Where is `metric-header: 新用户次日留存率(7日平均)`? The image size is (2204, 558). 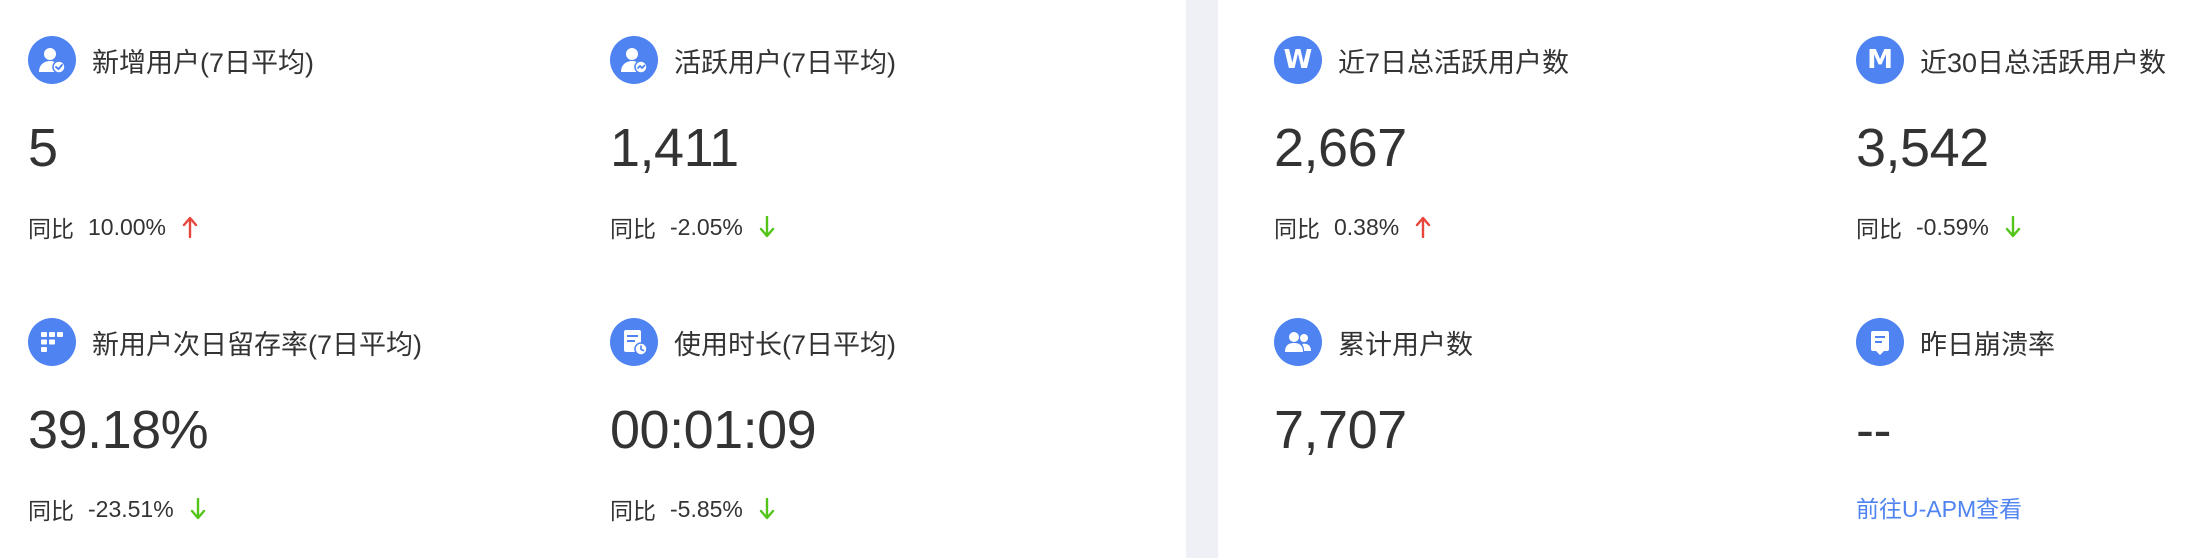
metric-header: 新用户次日留存率(7日平均) is located at coordinates (225, 342).